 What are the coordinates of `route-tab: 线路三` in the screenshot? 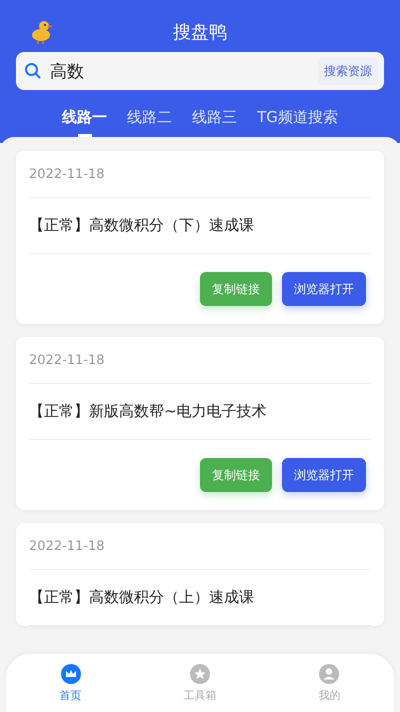 It's located at (215, 122).